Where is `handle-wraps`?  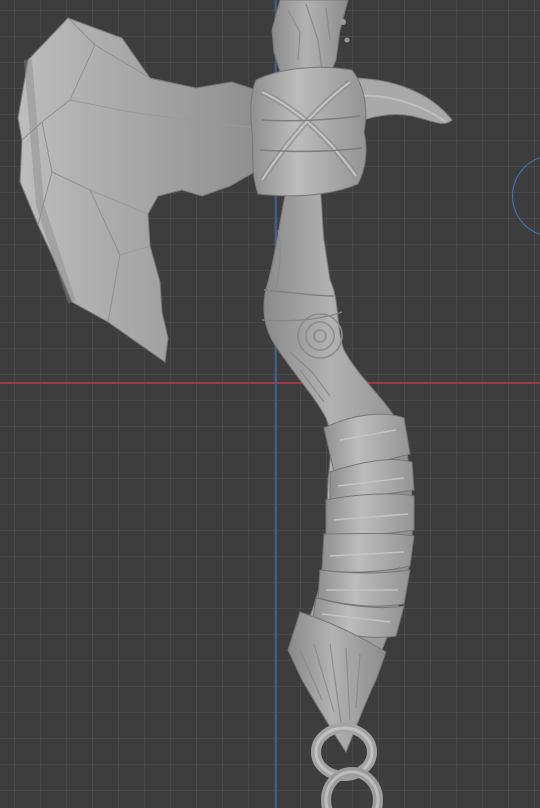 handle-wraps is located at coordinates (363, 525).